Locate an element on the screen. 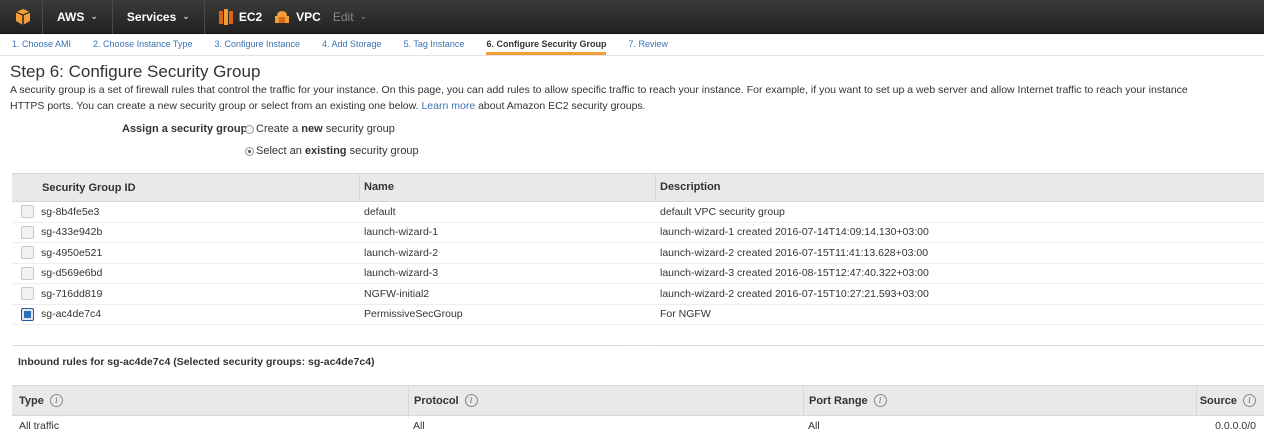 This screenshot has height=437, width=1264. radio-create-new-group: Create a new security group is located at coordinates (320, 129).